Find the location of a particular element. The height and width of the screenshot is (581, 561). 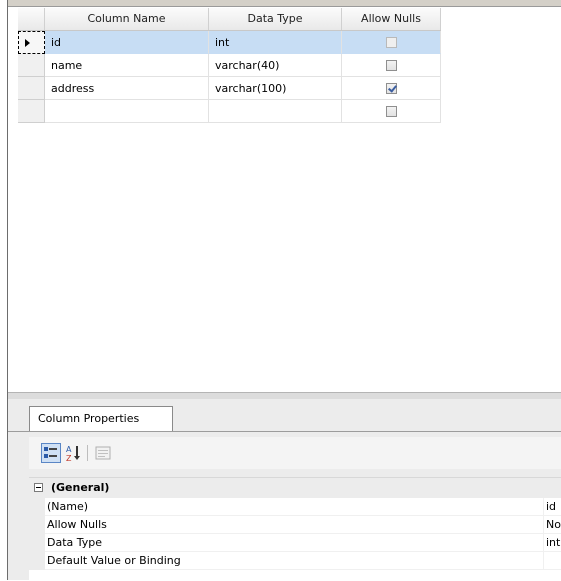

row-selector-header is located at coordinates (31, 19).